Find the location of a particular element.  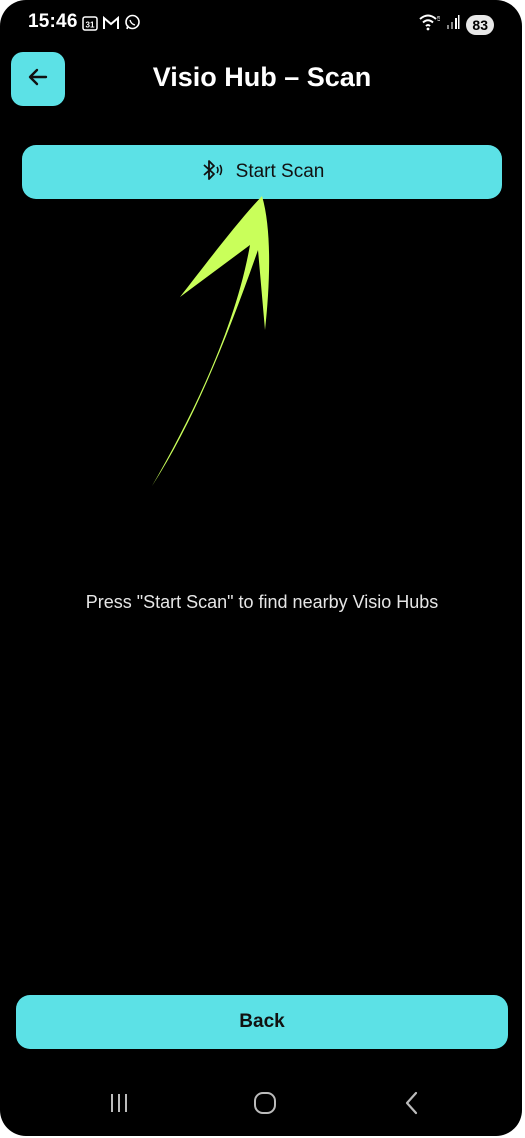

system-nav-bar is located at coordinates (261, 1105).